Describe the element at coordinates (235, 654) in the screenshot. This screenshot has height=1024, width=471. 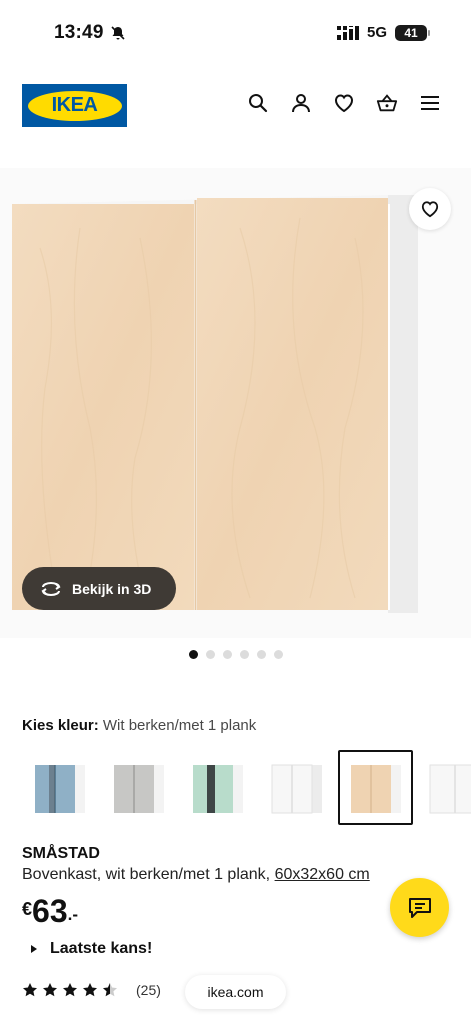
I see `carousel-dots` at that location.